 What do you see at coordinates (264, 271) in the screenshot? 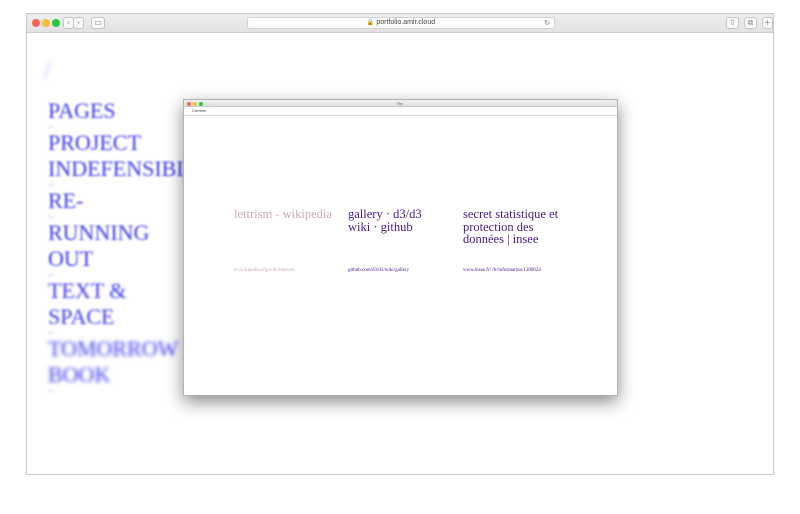
I see `card-url: en.wikipedia.org/wiki/lettrism` at bounding box center [264, 271].